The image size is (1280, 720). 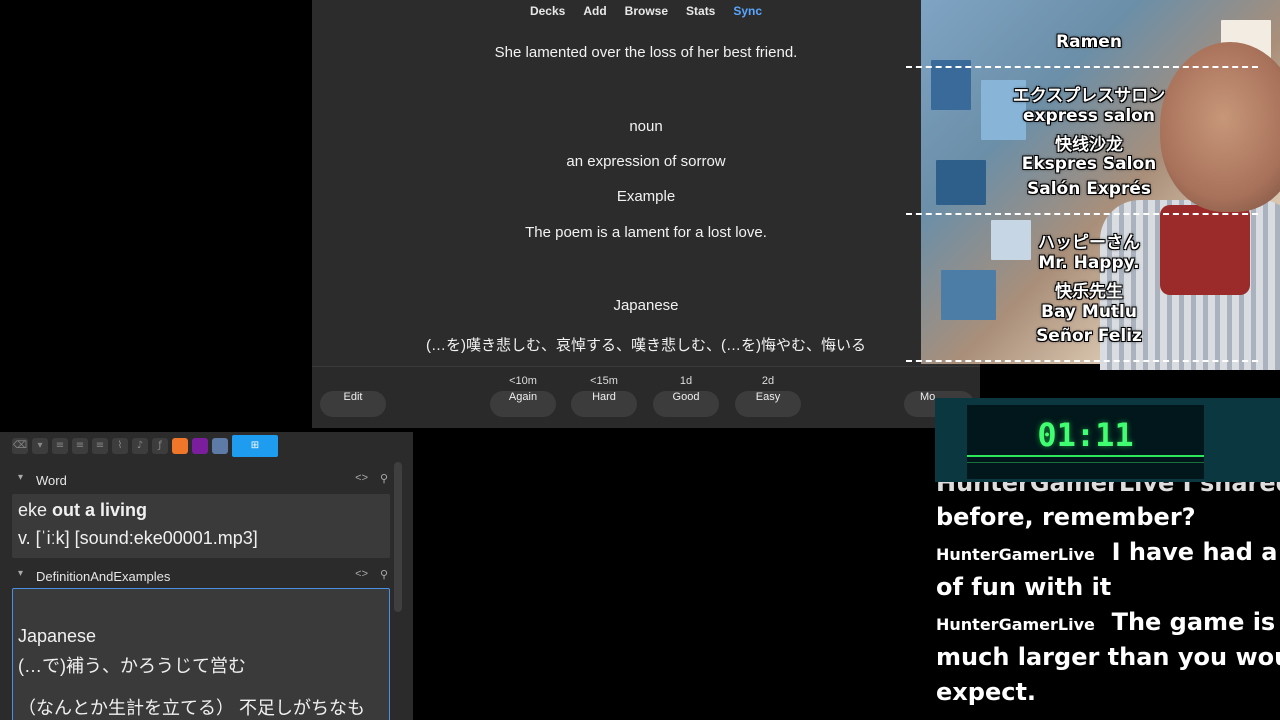 What do you see at coordinates (35, 510) in the screenshot?
I see `word-prefix: eke` at bounding box center [35, 510].